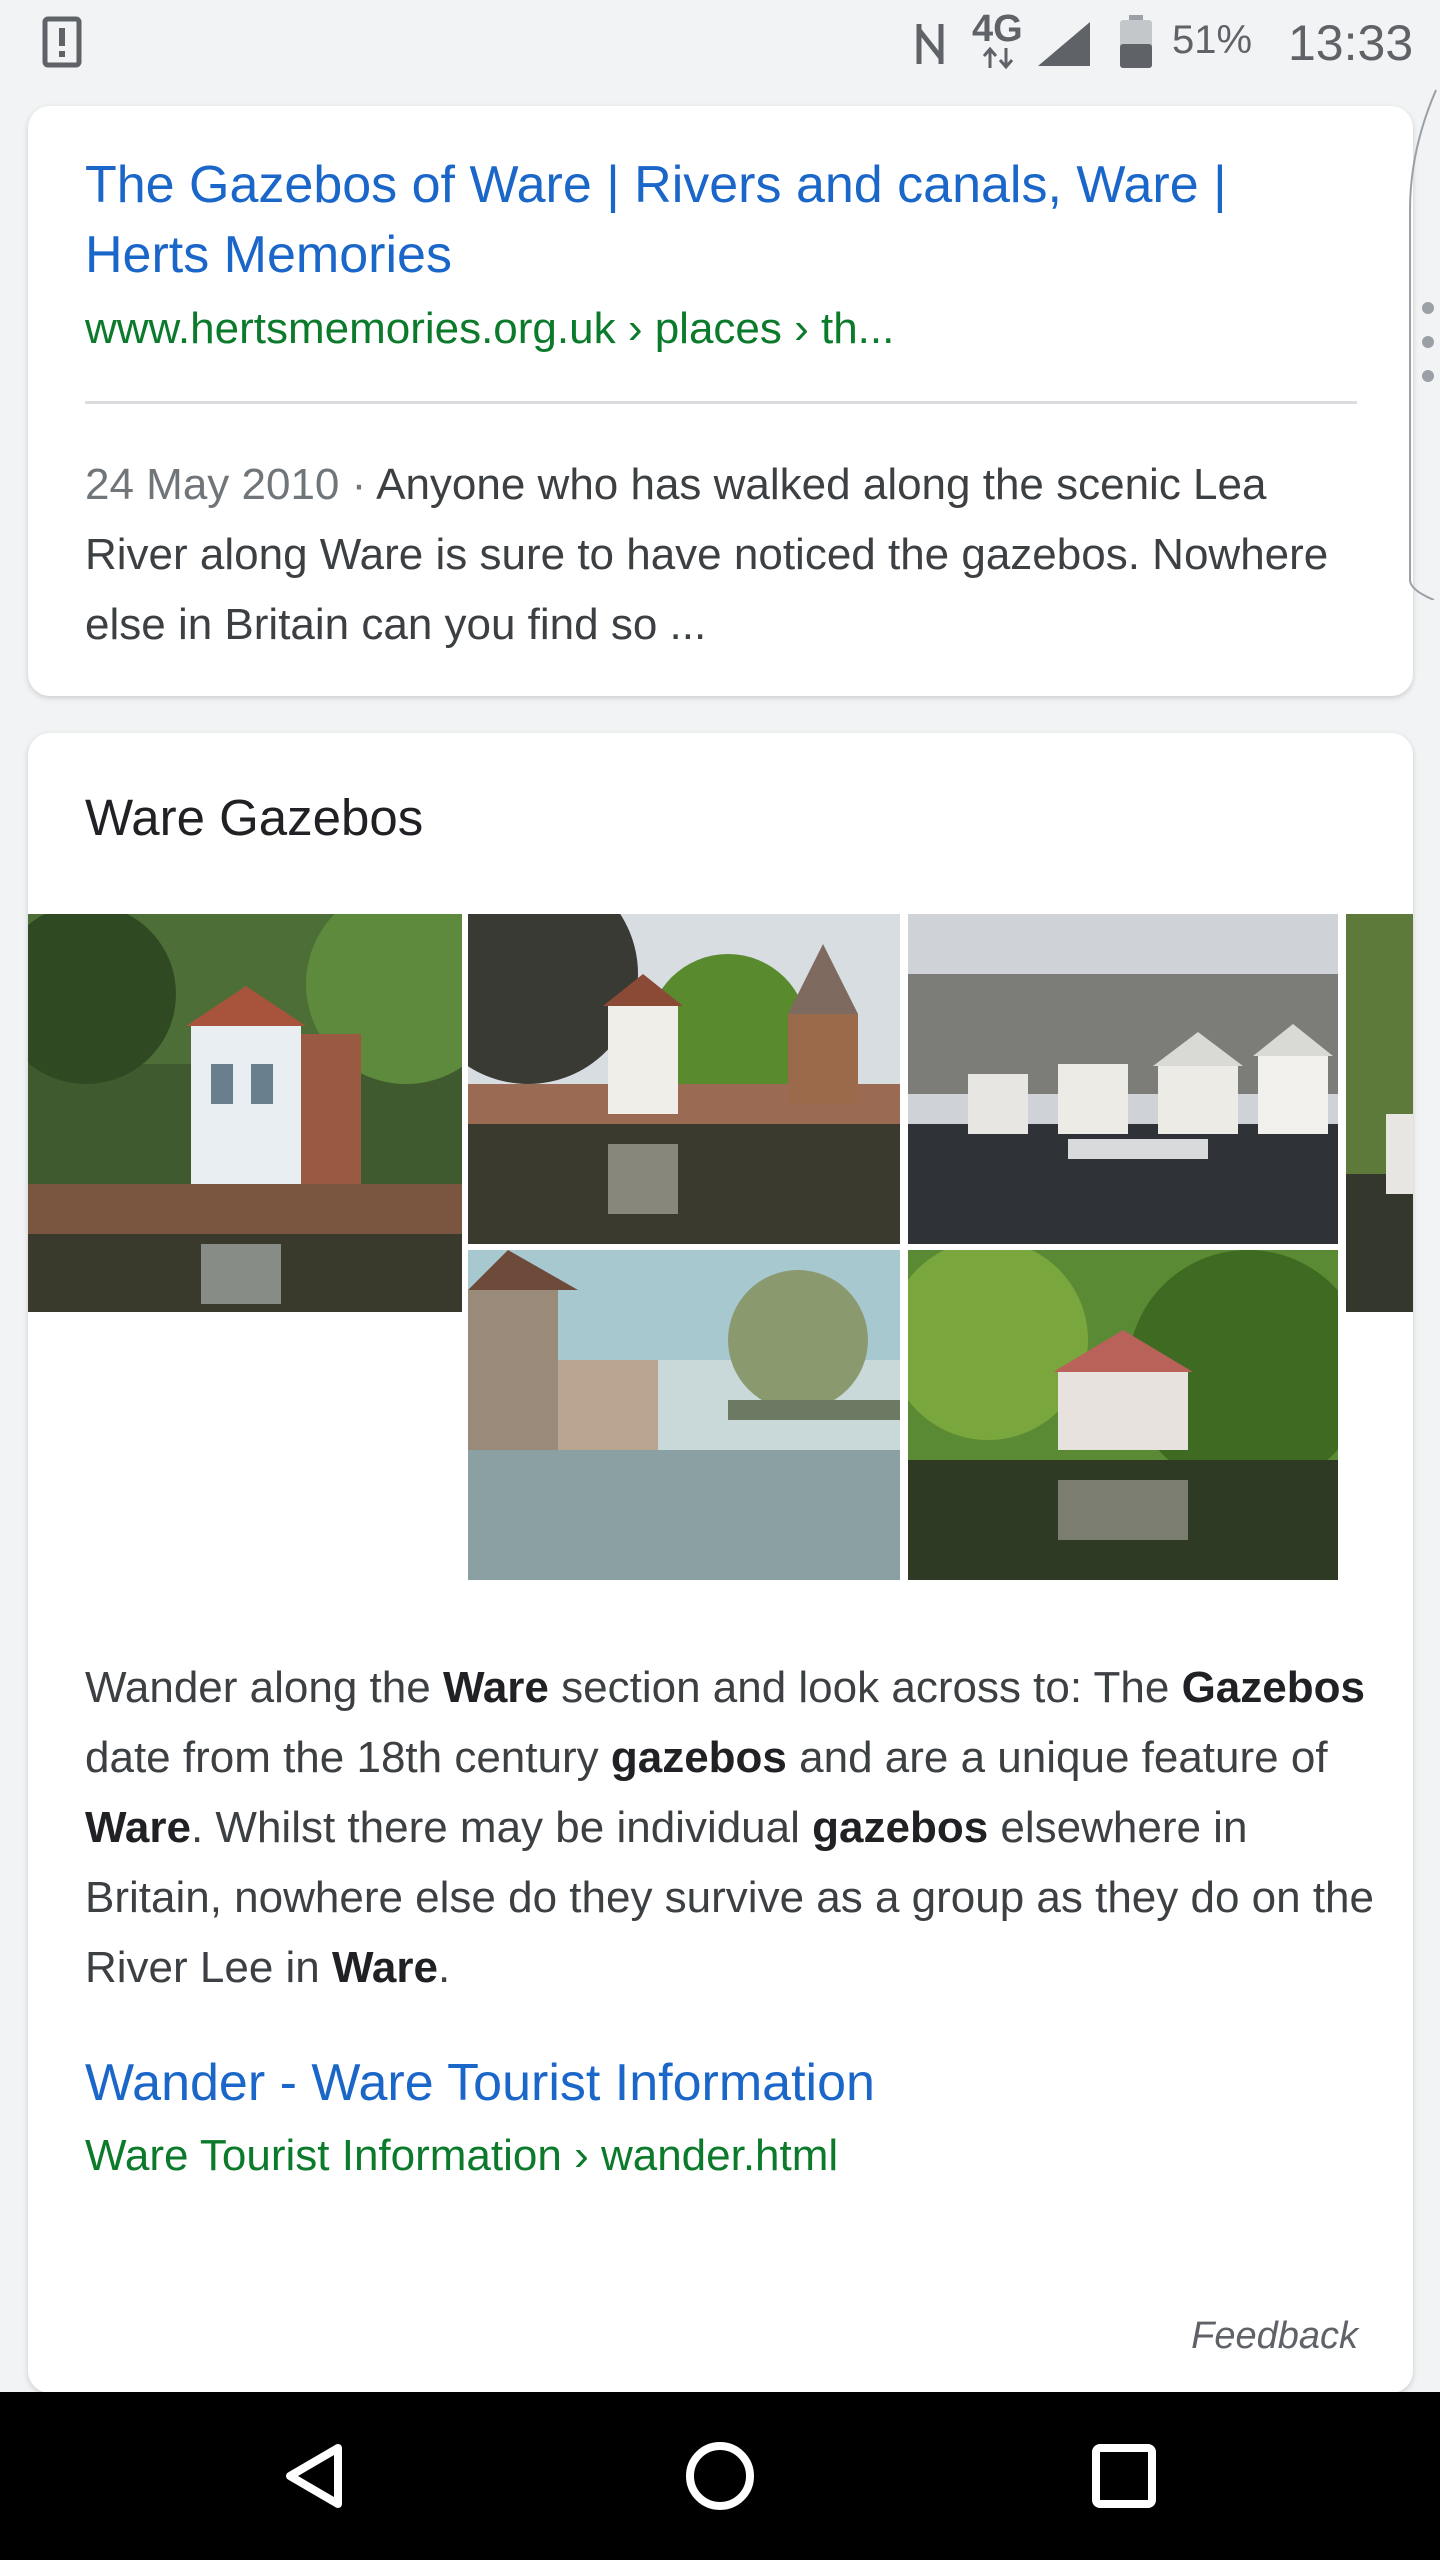 This screenshot has height=2560, width=1440. What do you see at coordinates (1136, 41) in the screenshot?
I see `battery-icon` at bounding box center [1136, 41].